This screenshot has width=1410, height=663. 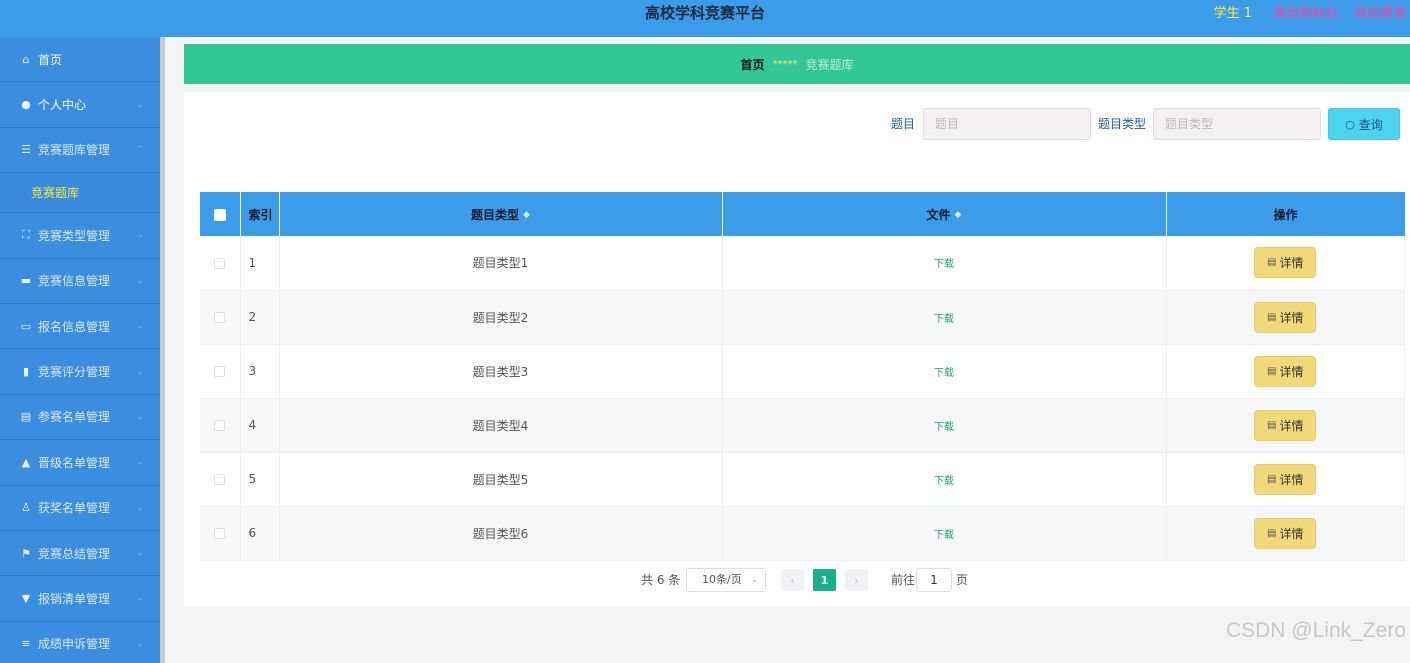 I want to click on expand-icon: ⛶, so click(x=26, y=235).